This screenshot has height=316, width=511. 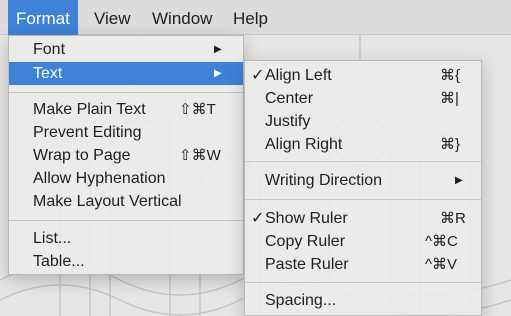 What do you see at coordinates (305, 241) in the screenshot?
I see `menu-item-label: Copy Ruler` at bounding box center [305, 241].